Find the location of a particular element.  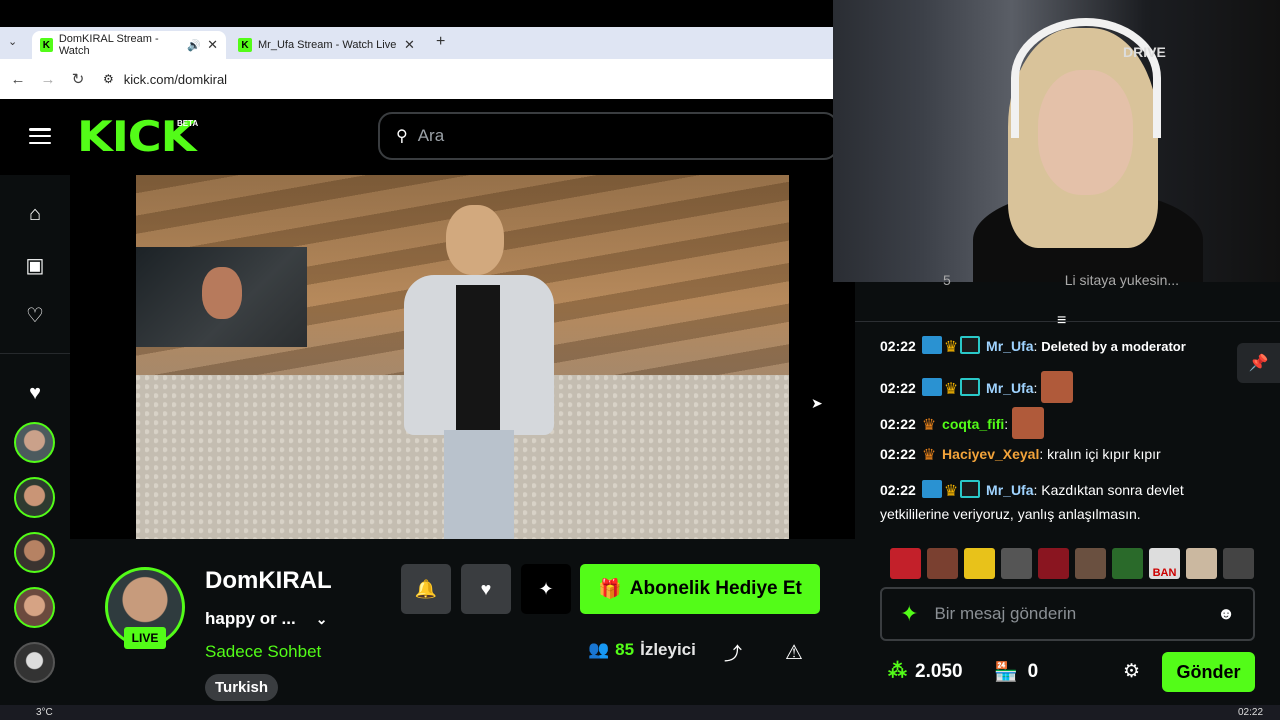

emote-can-icon is located at coordinates (905, 563).